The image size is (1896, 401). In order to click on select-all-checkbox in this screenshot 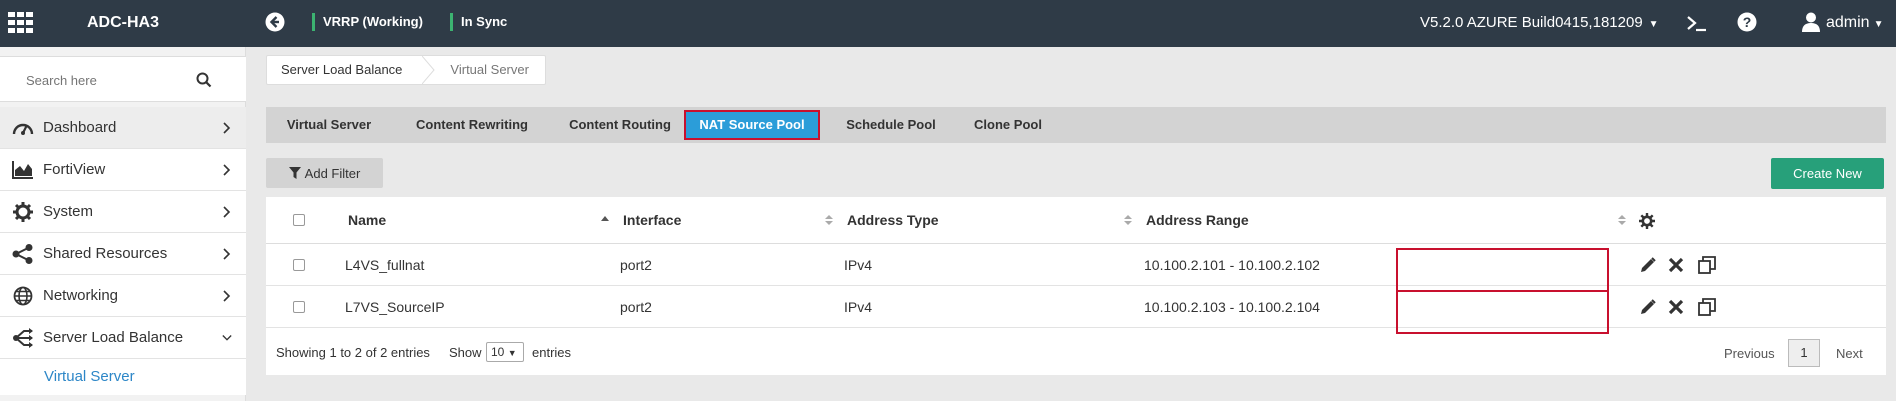, I will do `click(299, 220)`.